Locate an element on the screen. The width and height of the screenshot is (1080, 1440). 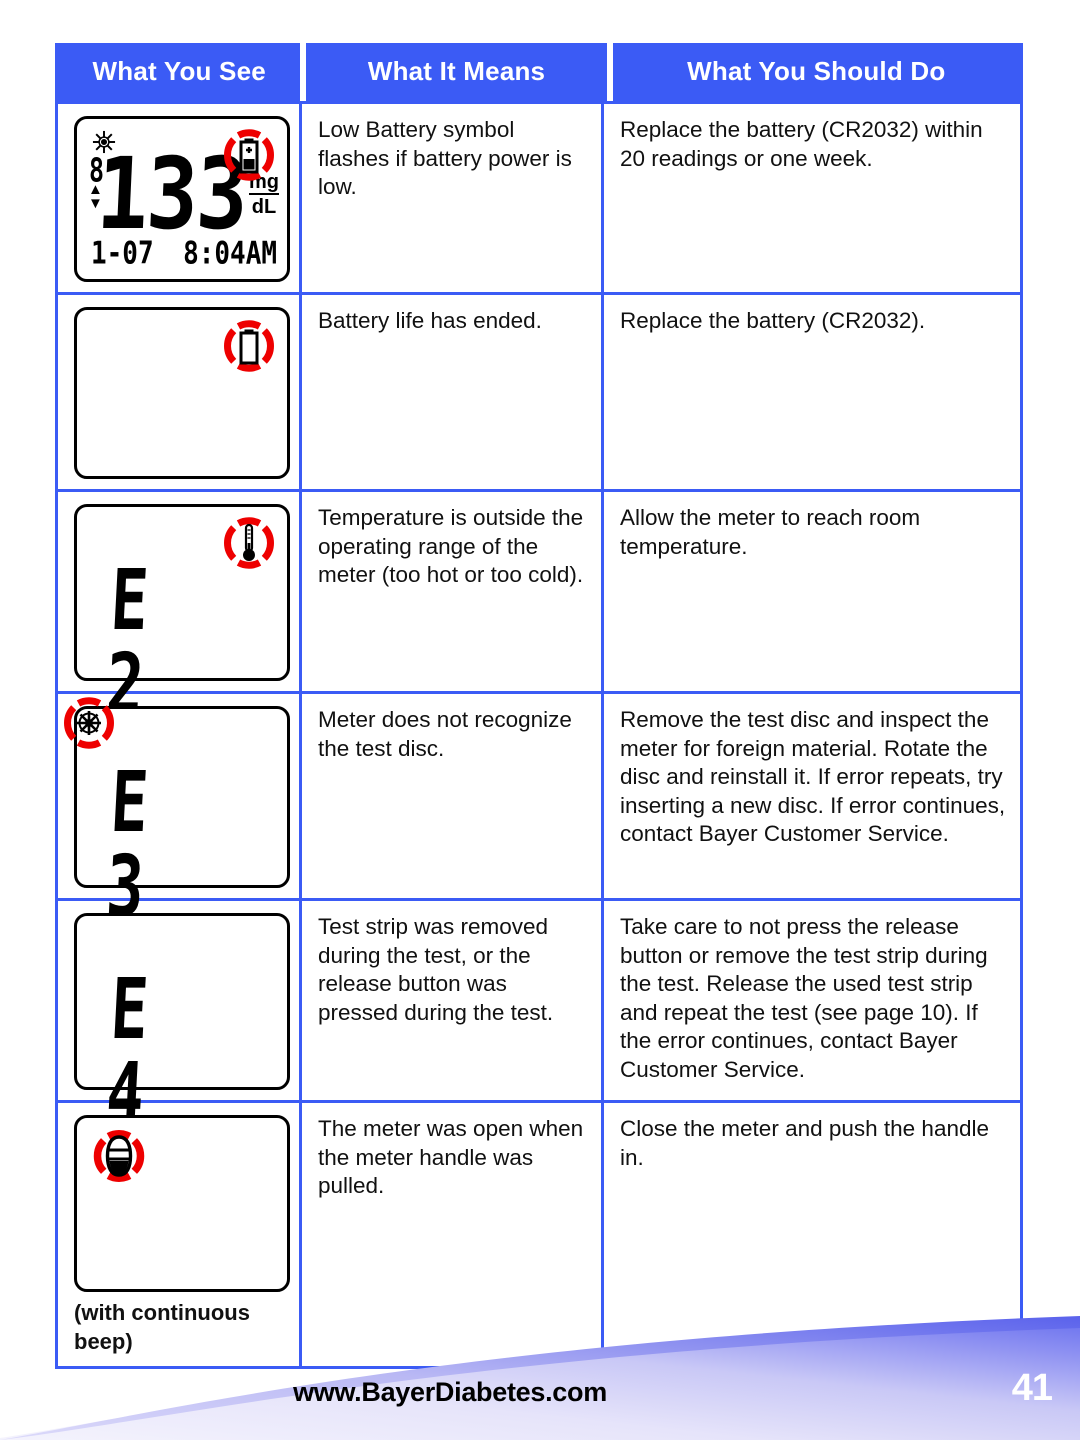
lcd-datetime: 1-07 8:04AM is located at coordinates (184, 254).